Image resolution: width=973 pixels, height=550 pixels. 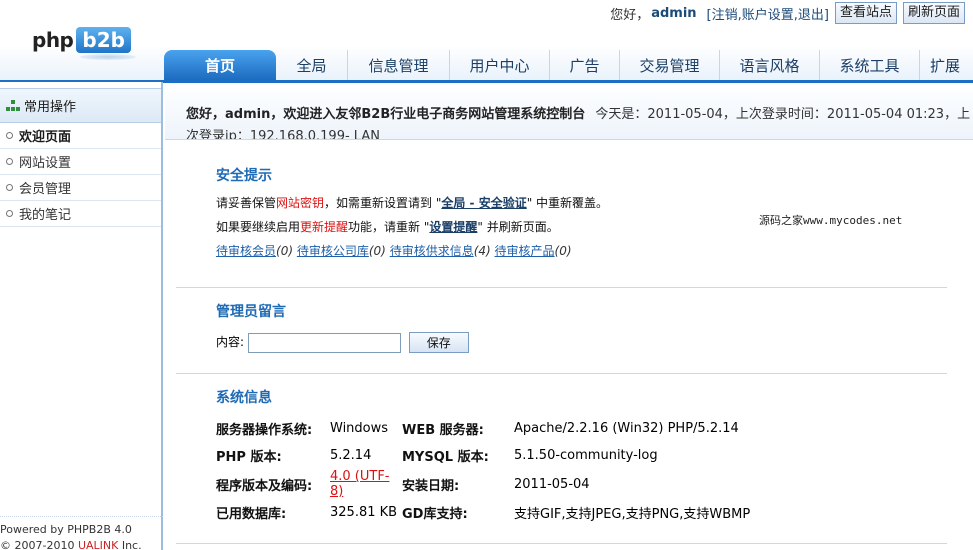 I want to click on pending-members-link: 待审核会员, so click(x=246, y=251).